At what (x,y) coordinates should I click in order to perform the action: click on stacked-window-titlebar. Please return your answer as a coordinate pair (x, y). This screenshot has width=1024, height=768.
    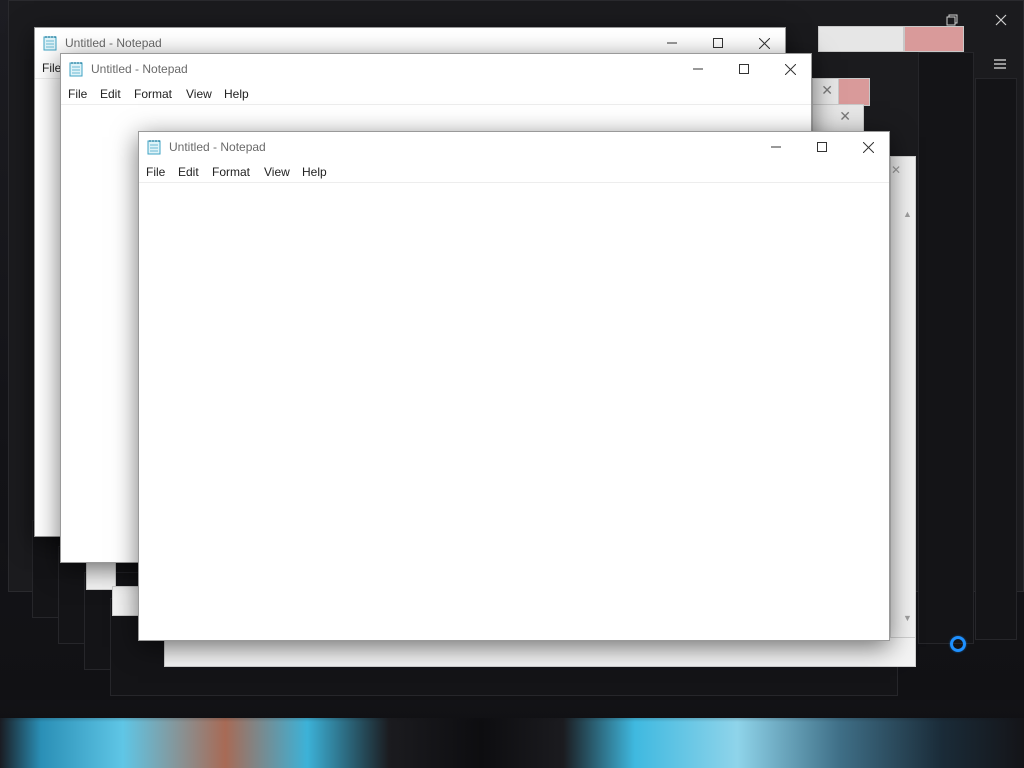
    Looking at the image, I should click on (861, 39).